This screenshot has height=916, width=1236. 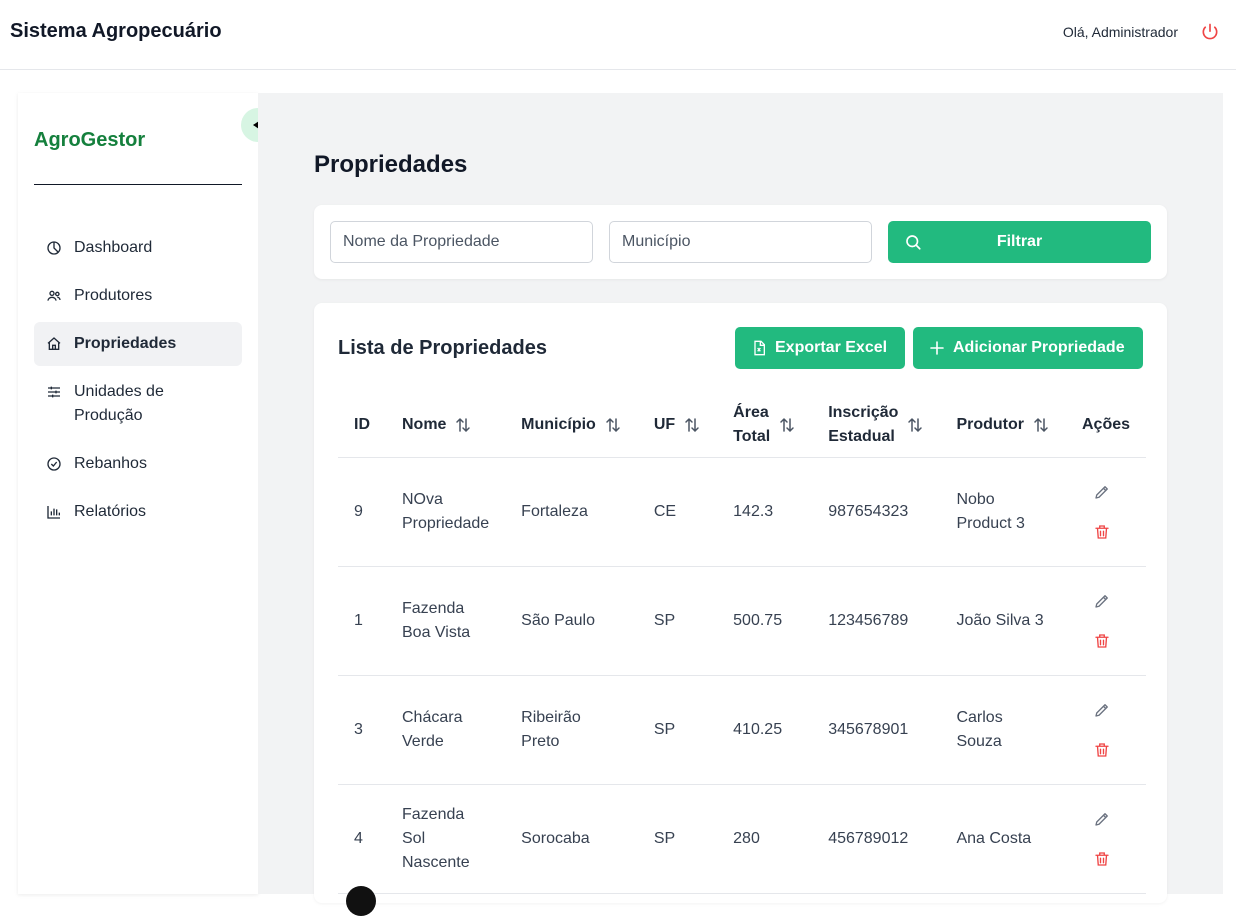 I want to click on municipio-input, so click(x=740, y=242).